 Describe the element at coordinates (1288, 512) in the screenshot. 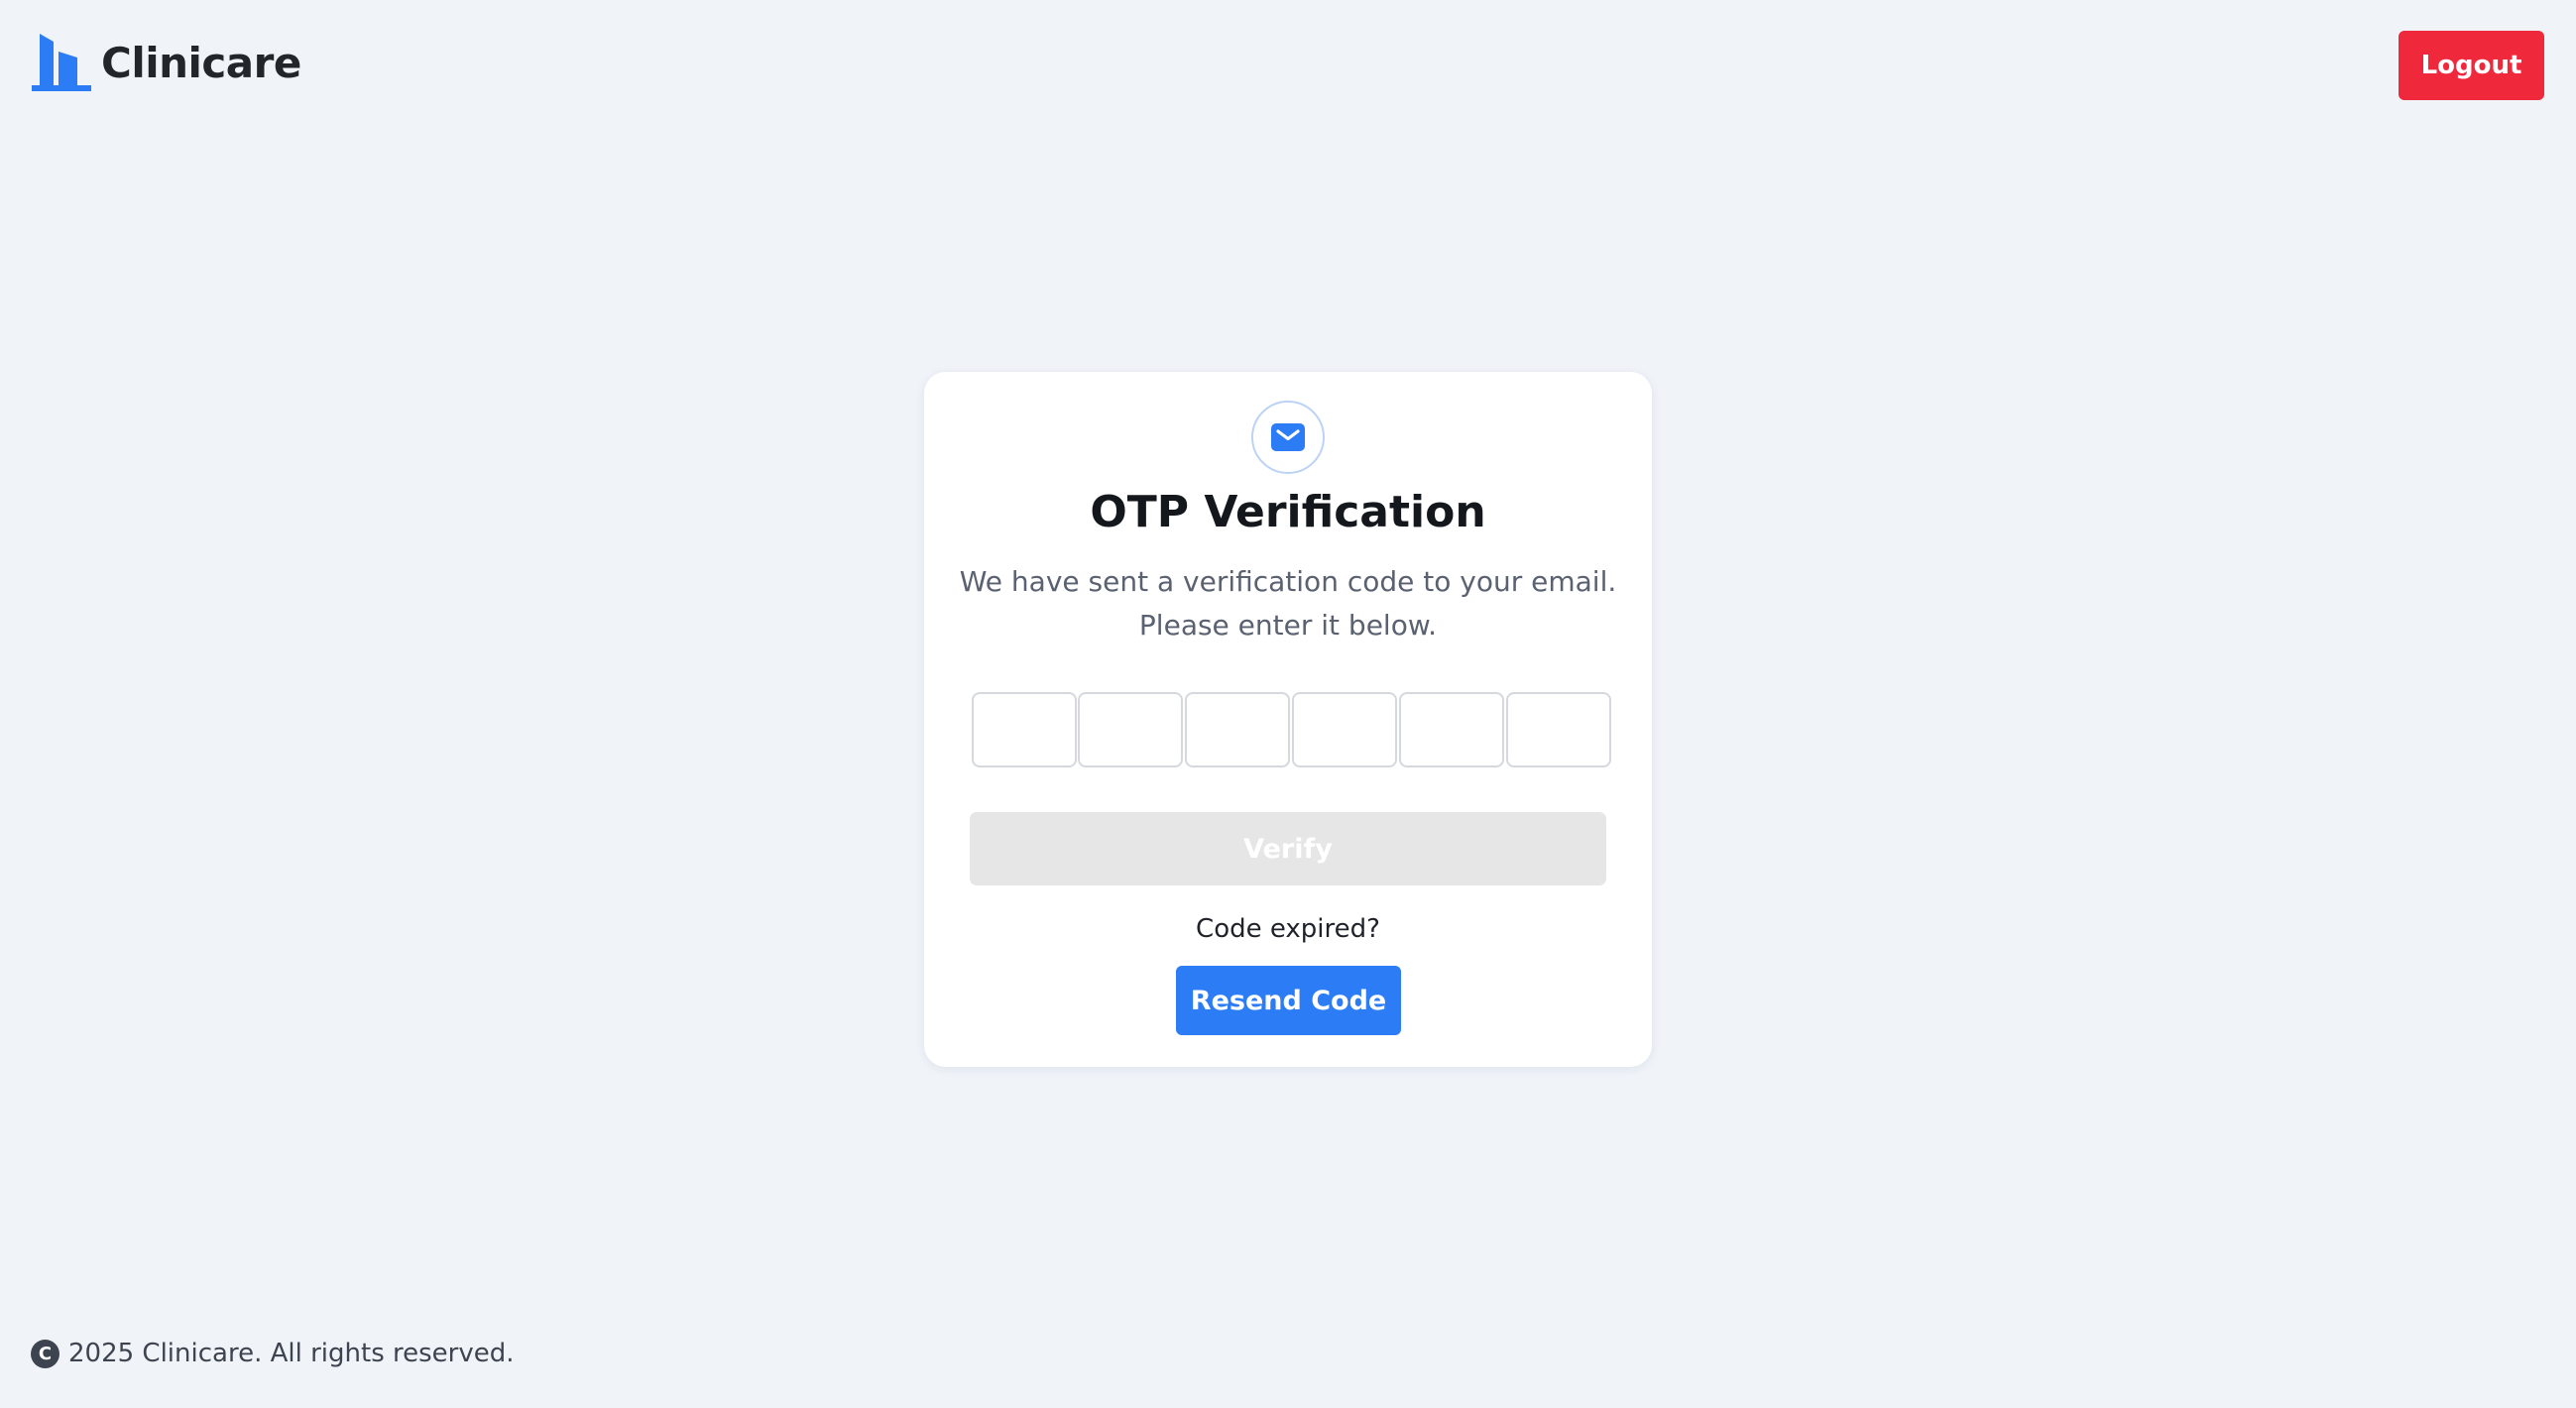

I see `page-title: OTP Verification` at that location.